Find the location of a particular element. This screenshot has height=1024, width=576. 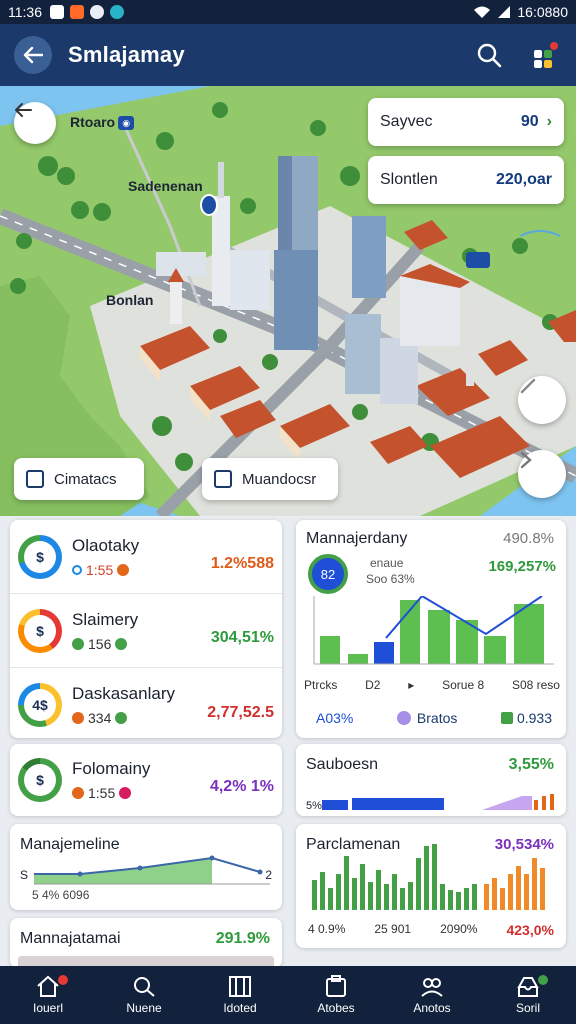

list-item-value: 2,77,52.5 is located at coordinates (240, 712).